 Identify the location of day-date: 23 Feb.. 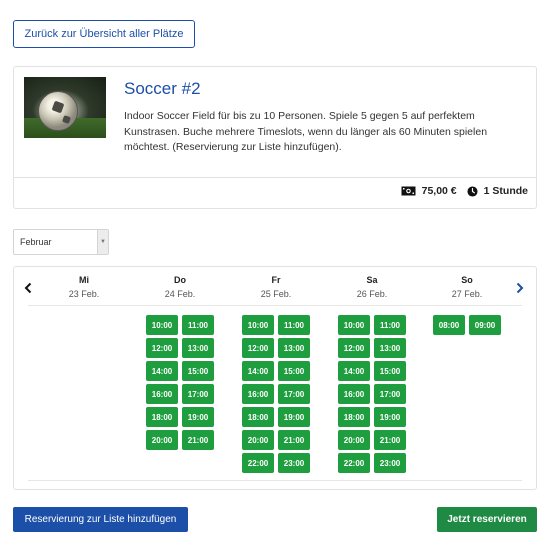
(84, 294).